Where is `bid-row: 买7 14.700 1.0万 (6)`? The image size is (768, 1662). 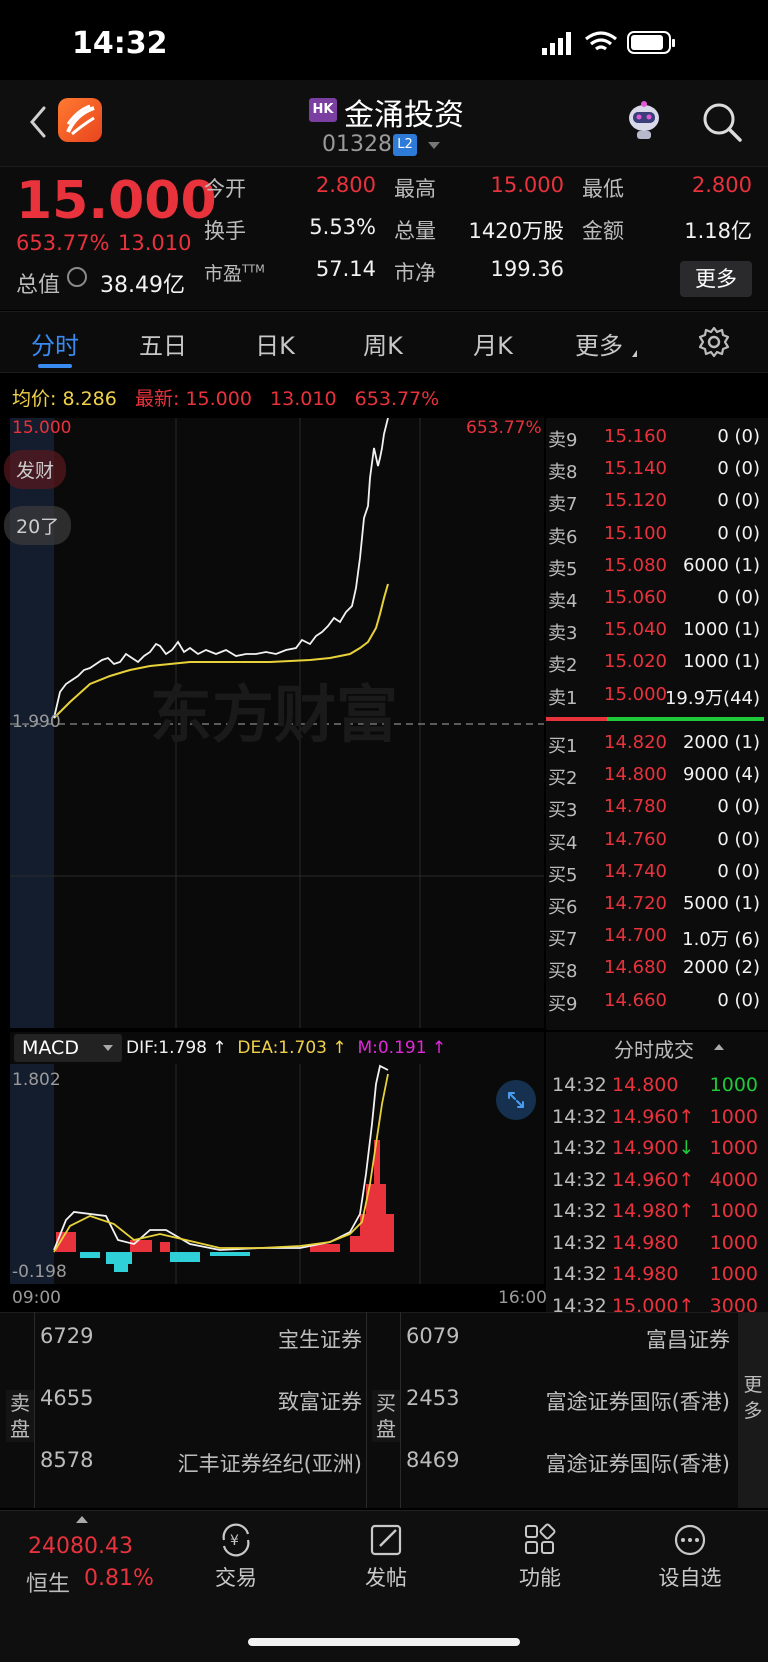 bid-row: 买7 14.700 1.0万 (6) is located at coordinates (655, 937).